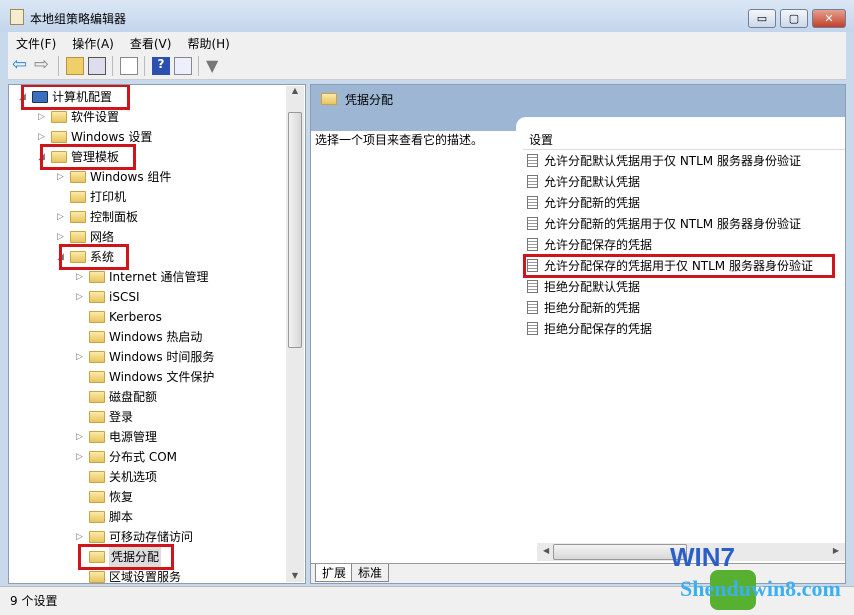 Image resolution: width=854 pixels, height=615 pixels. I want to click on tree-item: ▷ 控制面板, so click(149, 217).